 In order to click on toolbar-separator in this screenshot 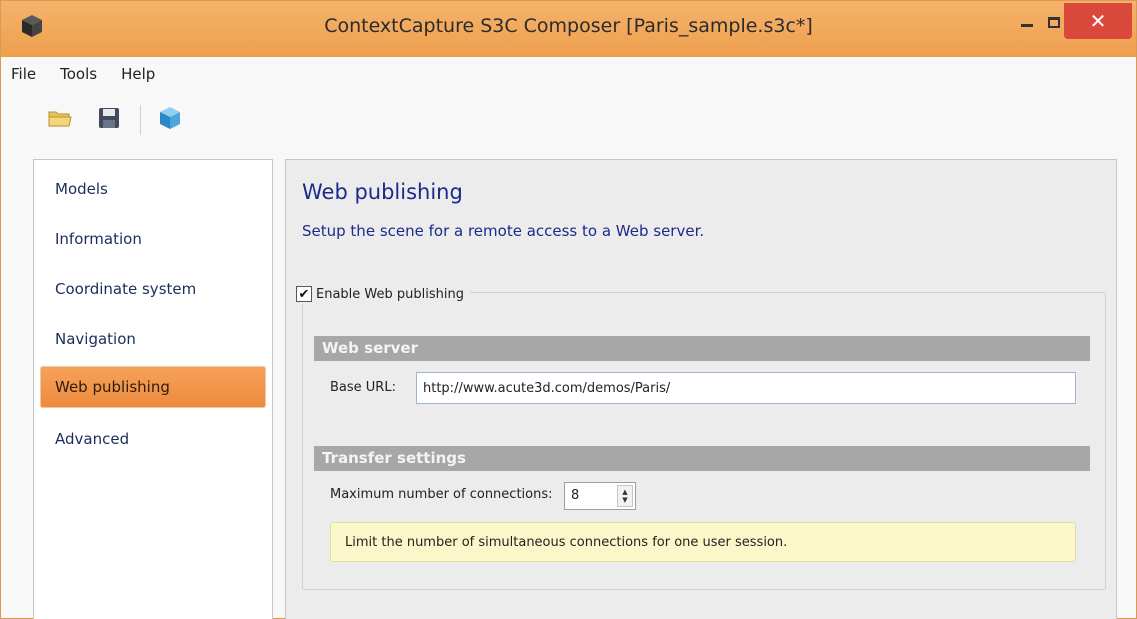, I will do `click(140, 120)`.